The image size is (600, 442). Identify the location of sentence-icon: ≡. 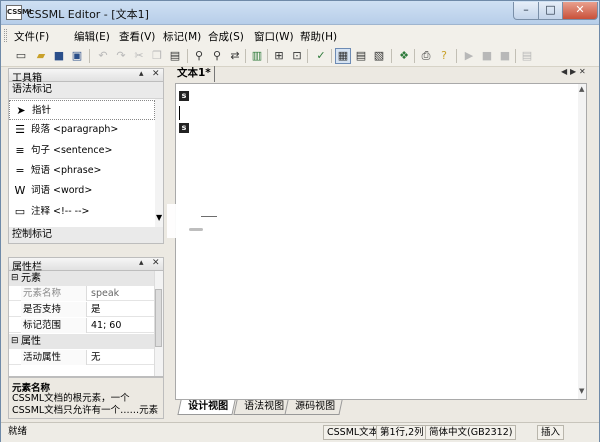
(20, 150).